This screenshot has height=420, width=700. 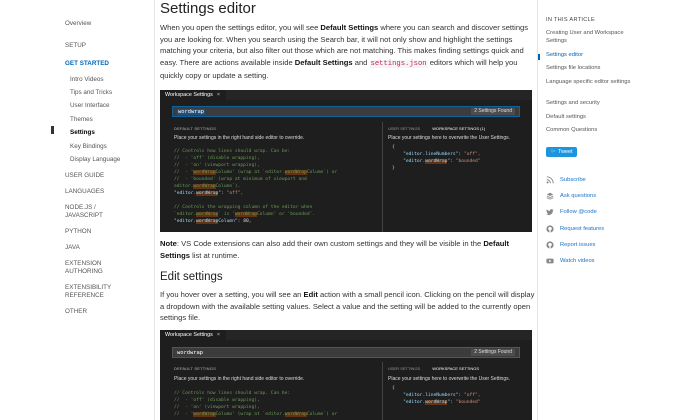 I want to click on intro-text-3: and, so click(x=361, y=62).